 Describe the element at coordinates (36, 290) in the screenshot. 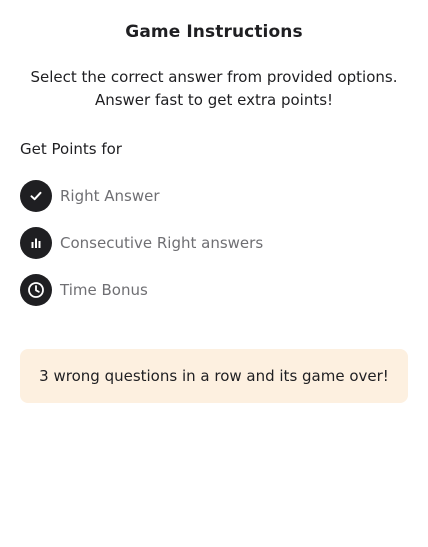

I see `clock-icon` at that location.